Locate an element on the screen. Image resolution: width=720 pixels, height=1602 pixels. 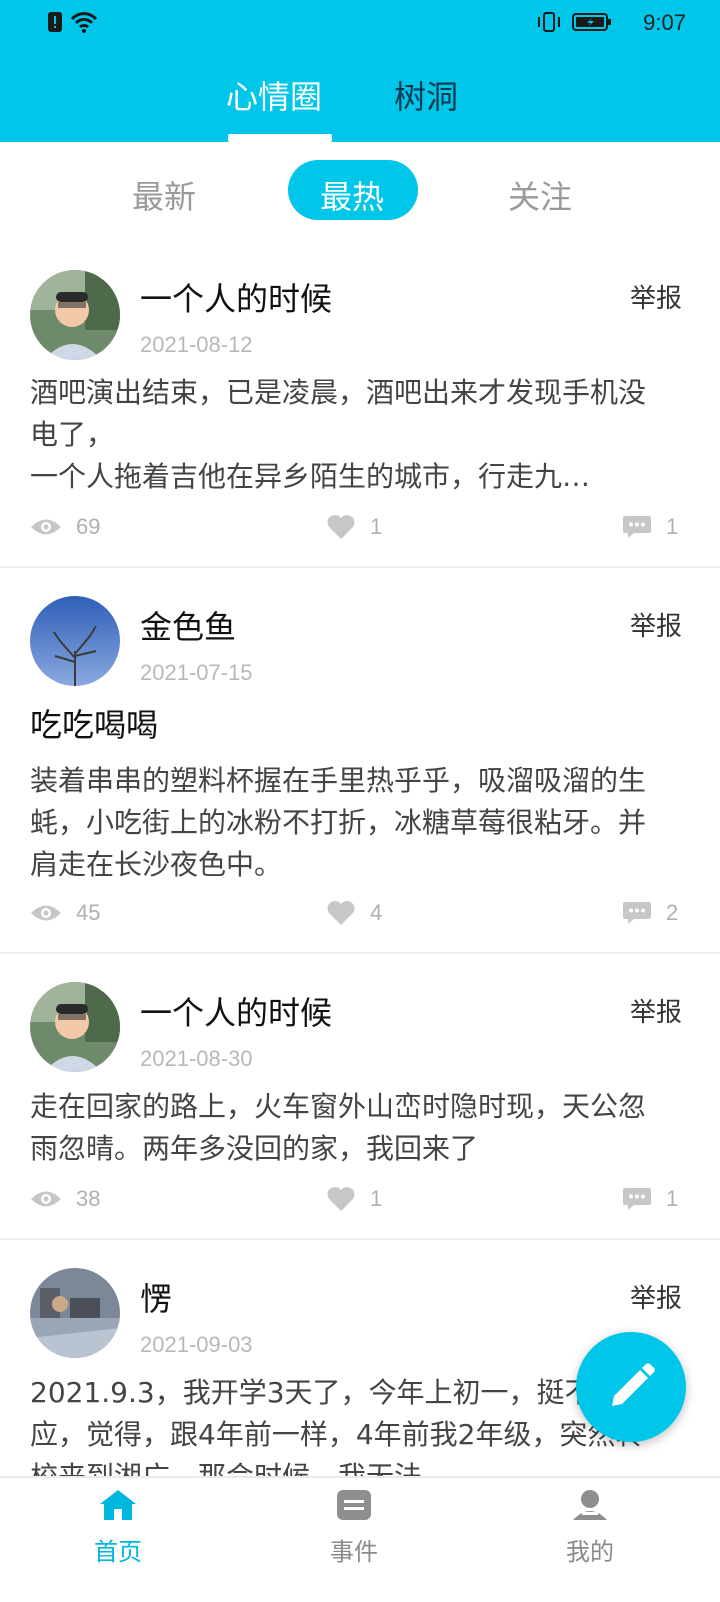
view-count-value: 45 is located at coordinates (88, 912).